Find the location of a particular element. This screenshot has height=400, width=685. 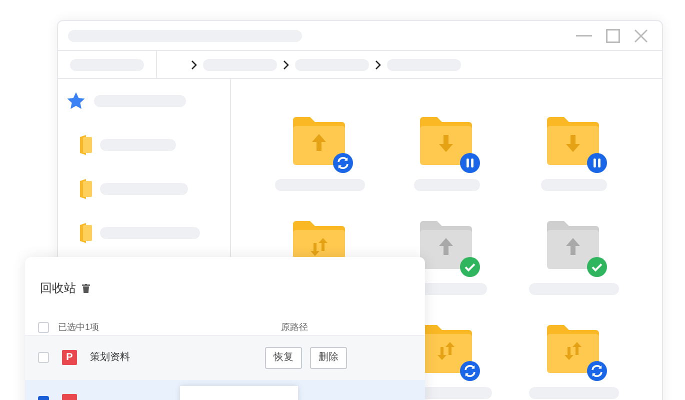

maximize-icon is located at coordinates (613, 35).